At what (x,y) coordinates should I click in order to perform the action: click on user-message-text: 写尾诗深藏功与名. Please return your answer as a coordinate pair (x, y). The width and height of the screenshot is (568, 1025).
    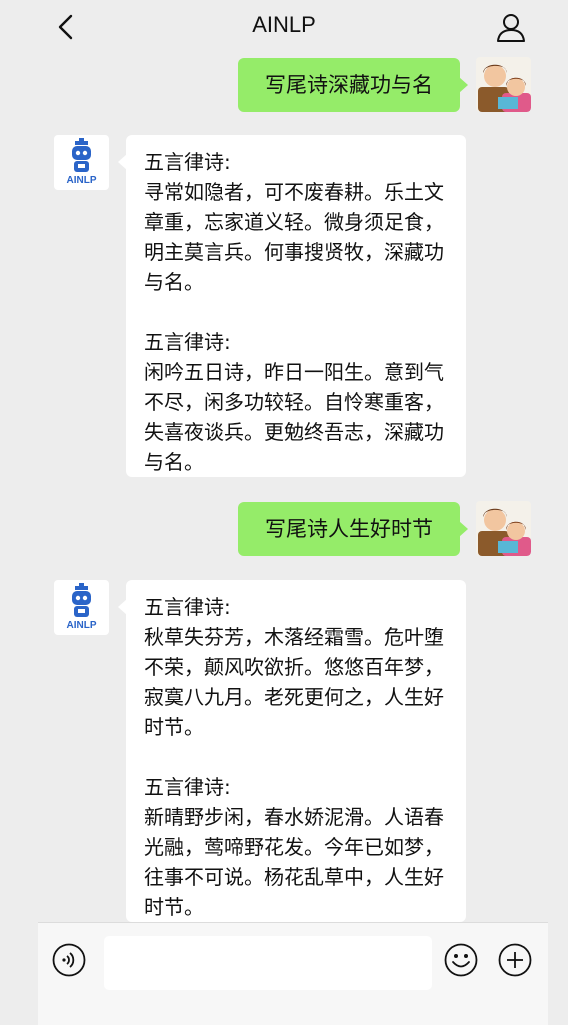
    Looking at the image, I should click on (349, 85).